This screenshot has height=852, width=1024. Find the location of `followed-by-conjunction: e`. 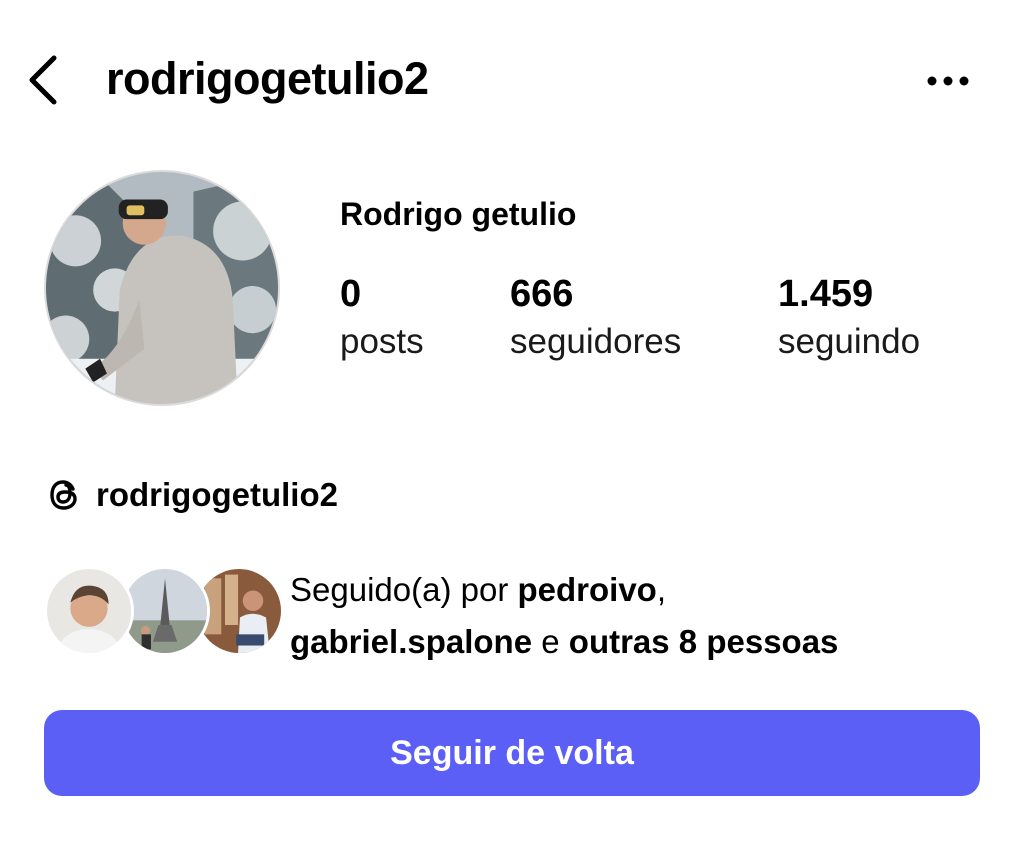

followed-by-conjunction: e is located at coordinates (550, 641).